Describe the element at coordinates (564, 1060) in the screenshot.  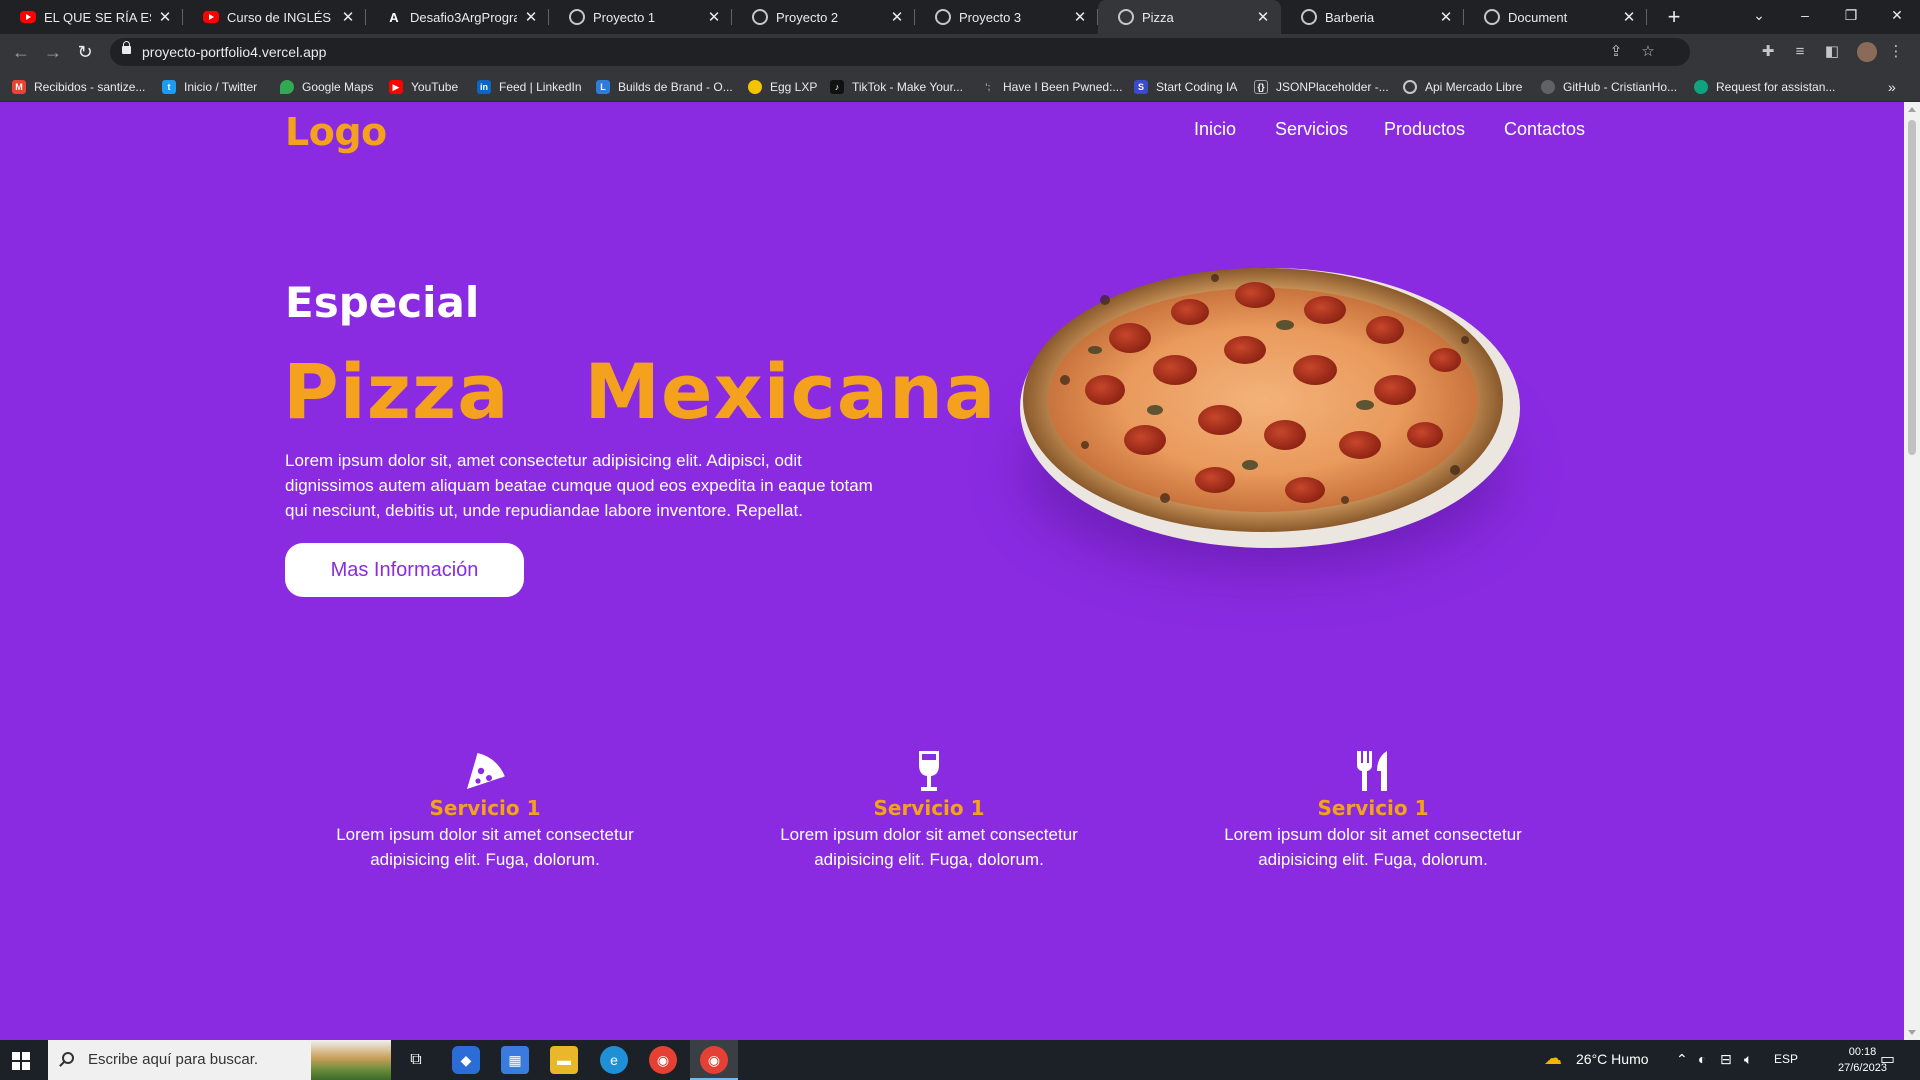
I see `file-explorer-icon: ▬` at that location.